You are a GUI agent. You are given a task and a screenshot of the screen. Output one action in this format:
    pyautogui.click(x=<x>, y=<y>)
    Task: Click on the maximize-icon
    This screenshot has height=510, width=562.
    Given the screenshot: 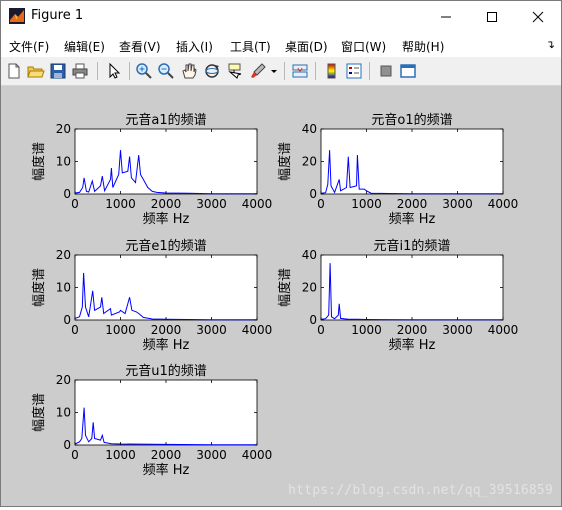 What is the action you would take?
    pyautogui.click(x=492, y=16)
    